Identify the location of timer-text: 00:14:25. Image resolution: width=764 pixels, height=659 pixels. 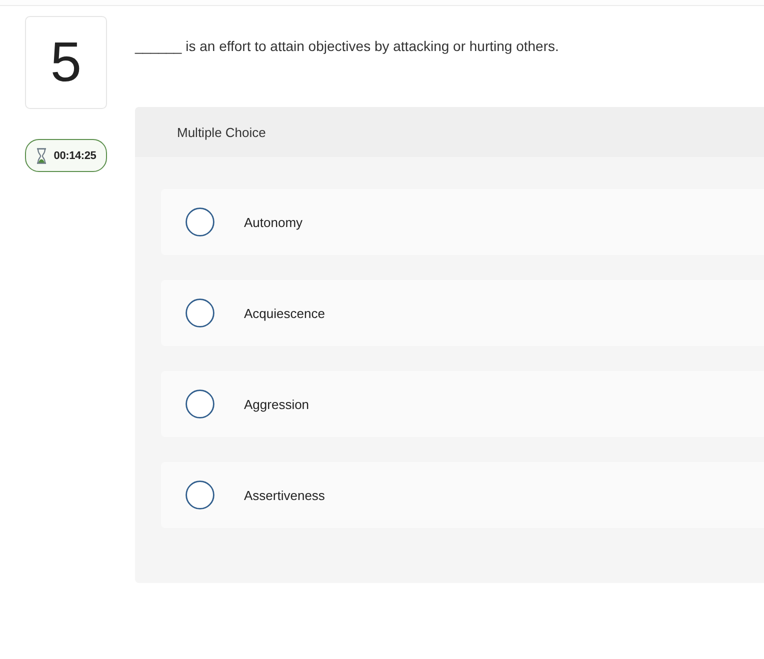
(75, 156).